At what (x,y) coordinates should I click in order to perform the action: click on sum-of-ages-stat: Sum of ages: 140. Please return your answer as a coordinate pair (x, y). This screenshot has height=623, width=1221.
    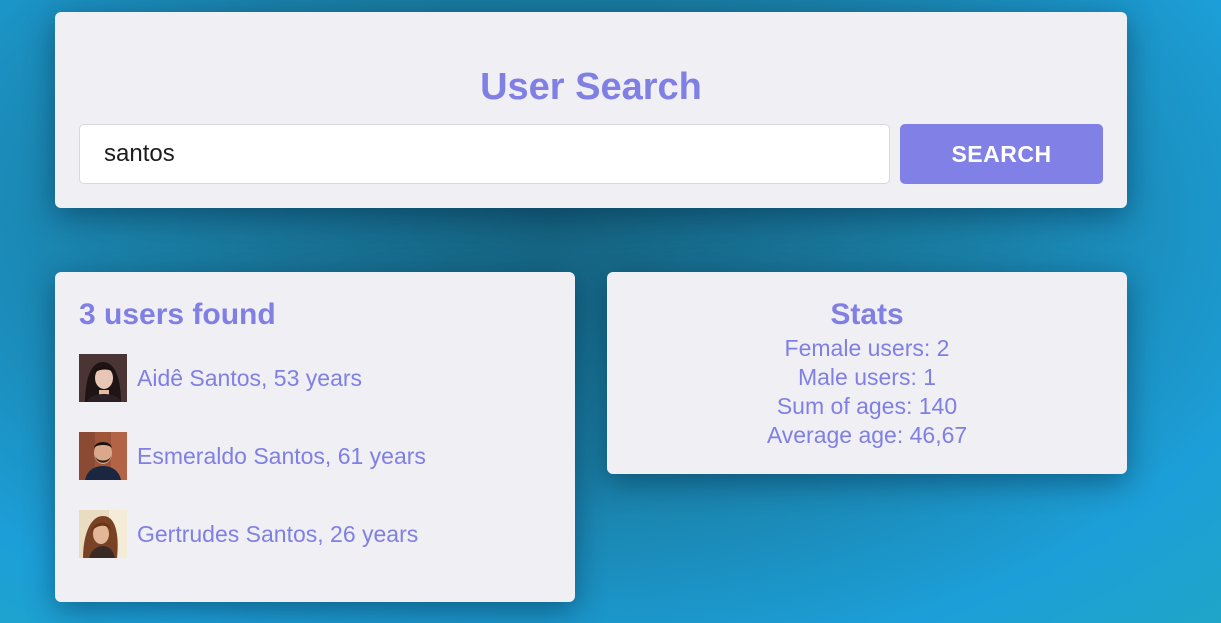
    Looking at the image, I should click on (867, 406).